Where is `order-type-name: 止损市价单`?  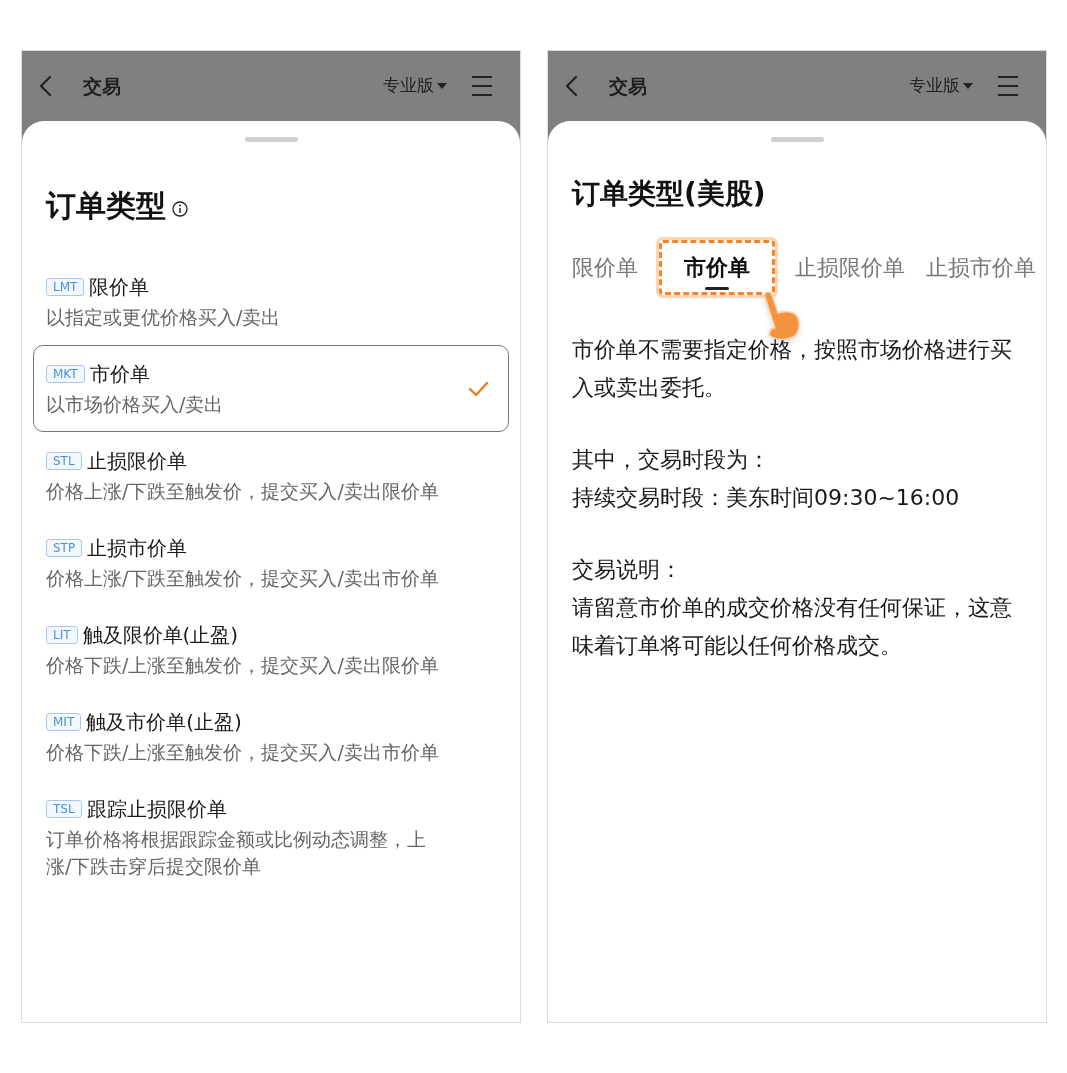
order-type-name: 止损市价单 is located at coordinates (137, 548).